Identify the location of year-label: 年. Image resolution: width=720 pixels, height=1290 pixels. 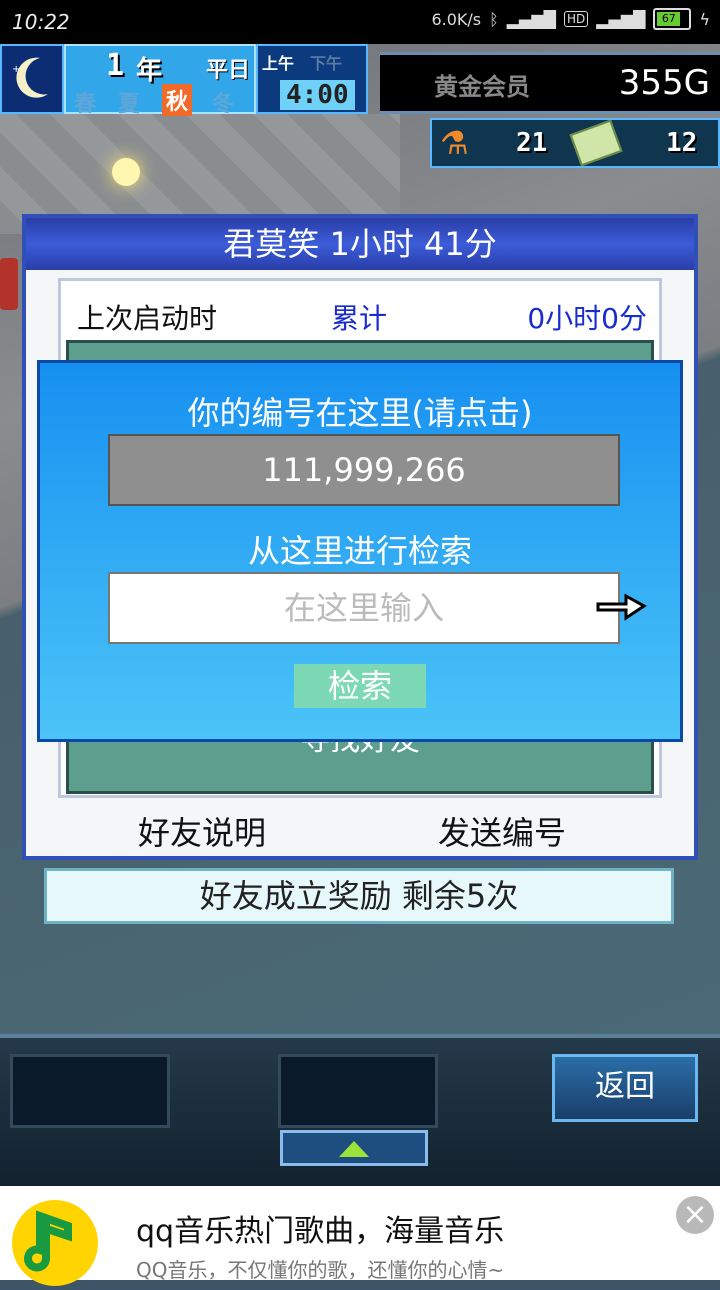
(149, 71).